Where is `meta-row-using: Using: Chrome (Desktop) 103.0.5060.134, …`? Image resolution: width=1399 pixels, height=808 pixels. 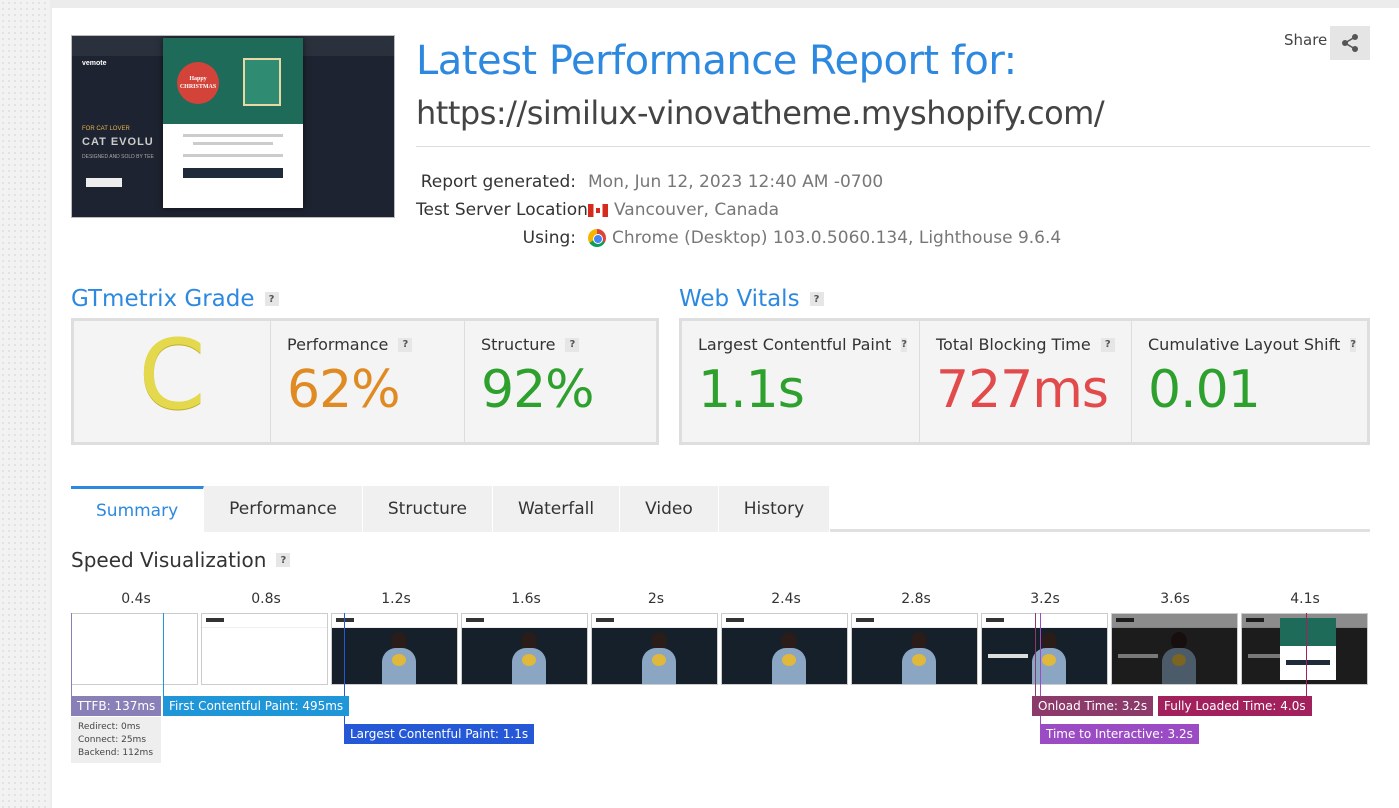 meta-row-using: Using: Chrome (Desktop) 103.0.5060.134, … is located at coordinates (739, 238).